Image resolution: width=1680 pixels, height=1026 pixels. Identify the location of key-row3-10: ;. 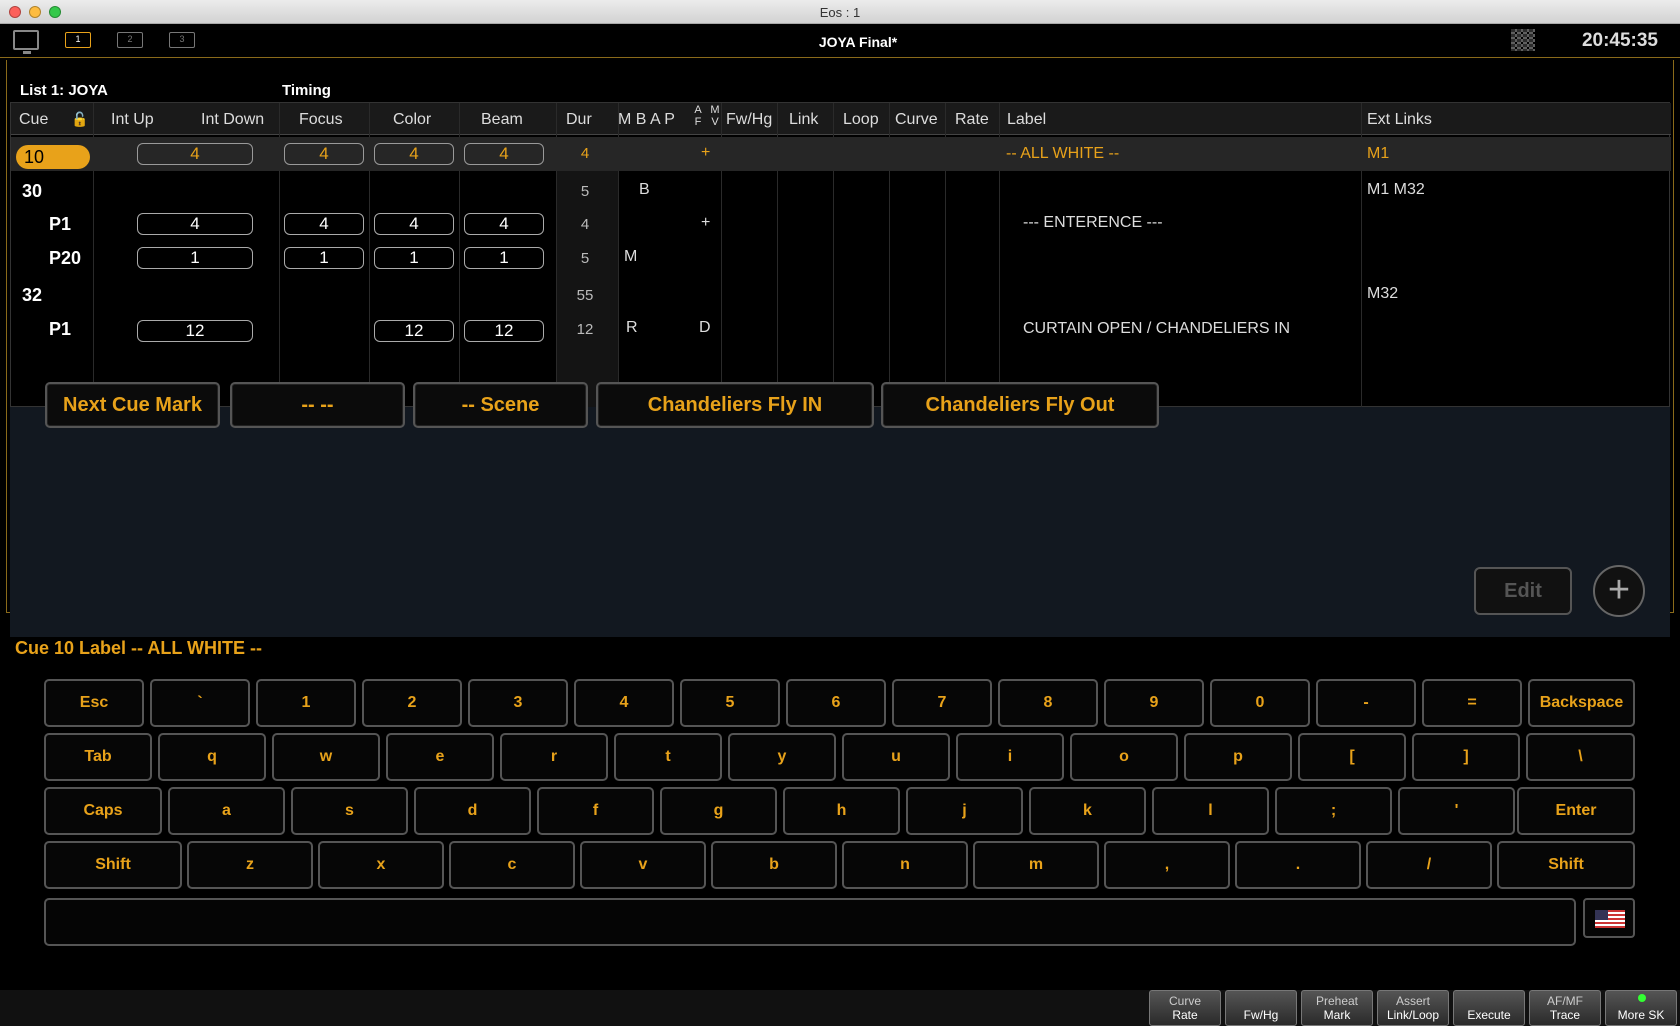
(1333, 811).